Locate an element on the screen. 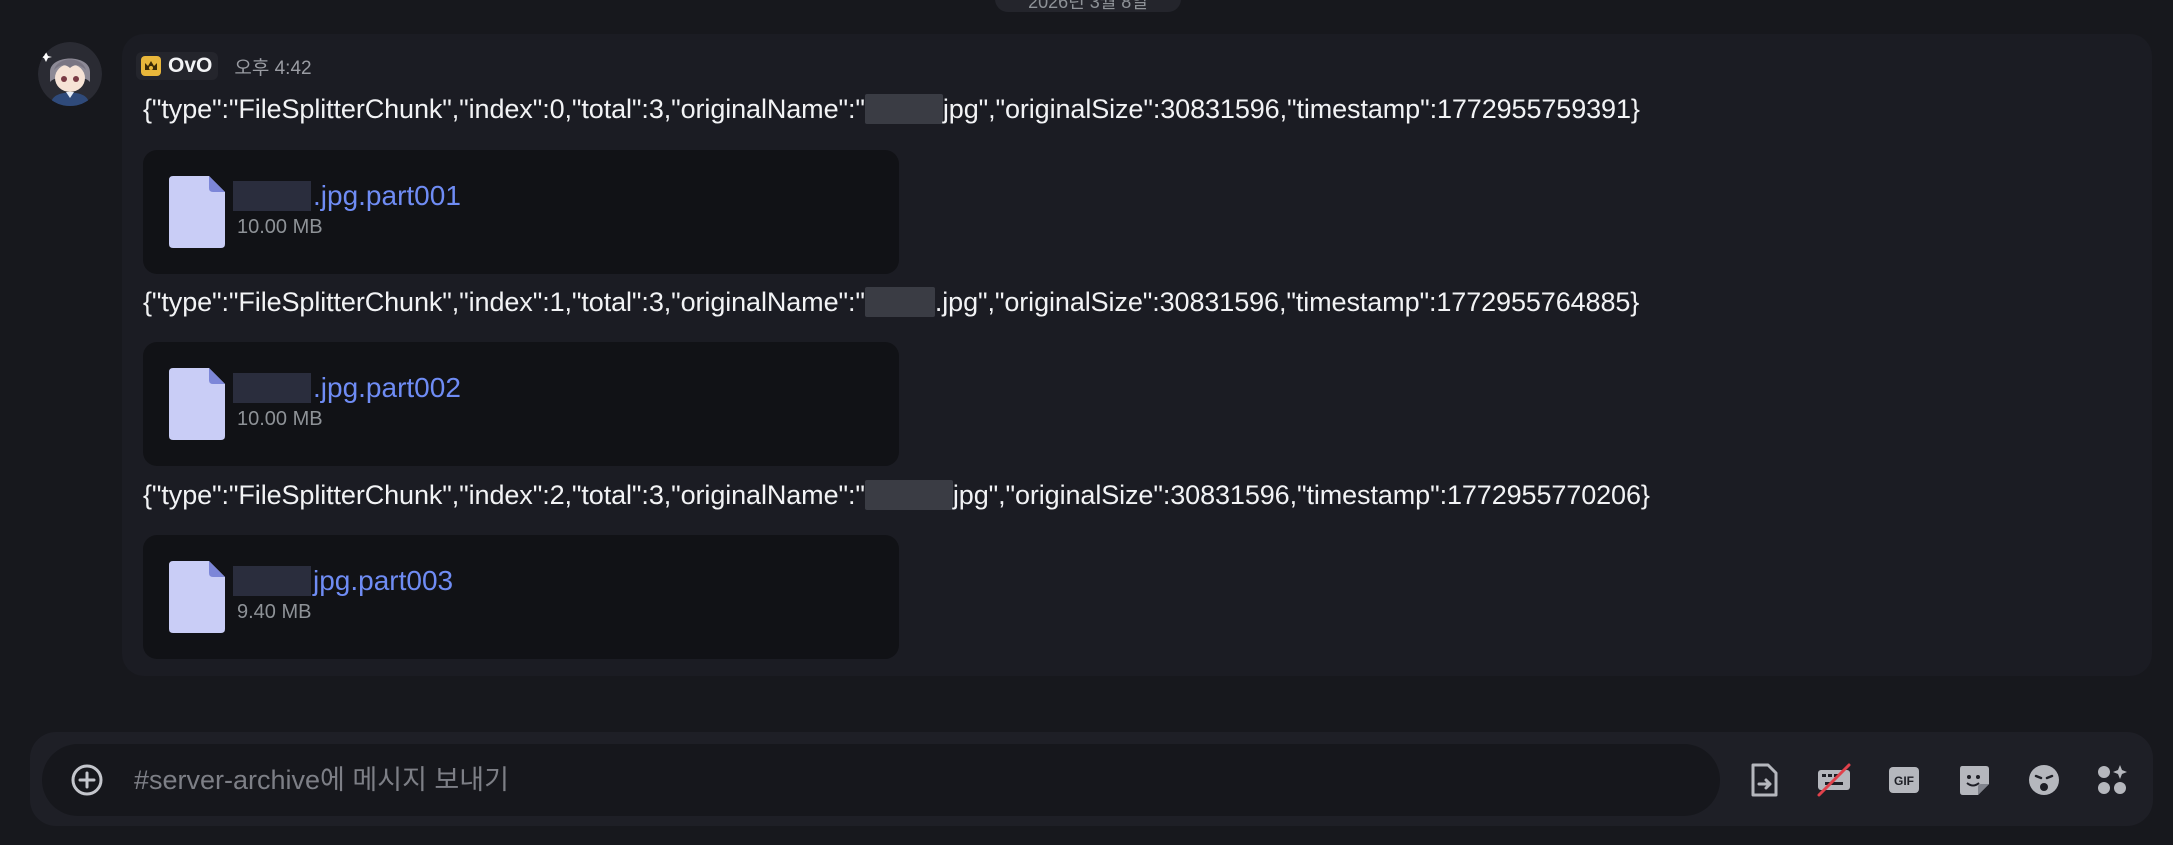 This screenshot has height=845, width=2173. file-download-link: .jpg.part002 is located at coordinates (347, 388).